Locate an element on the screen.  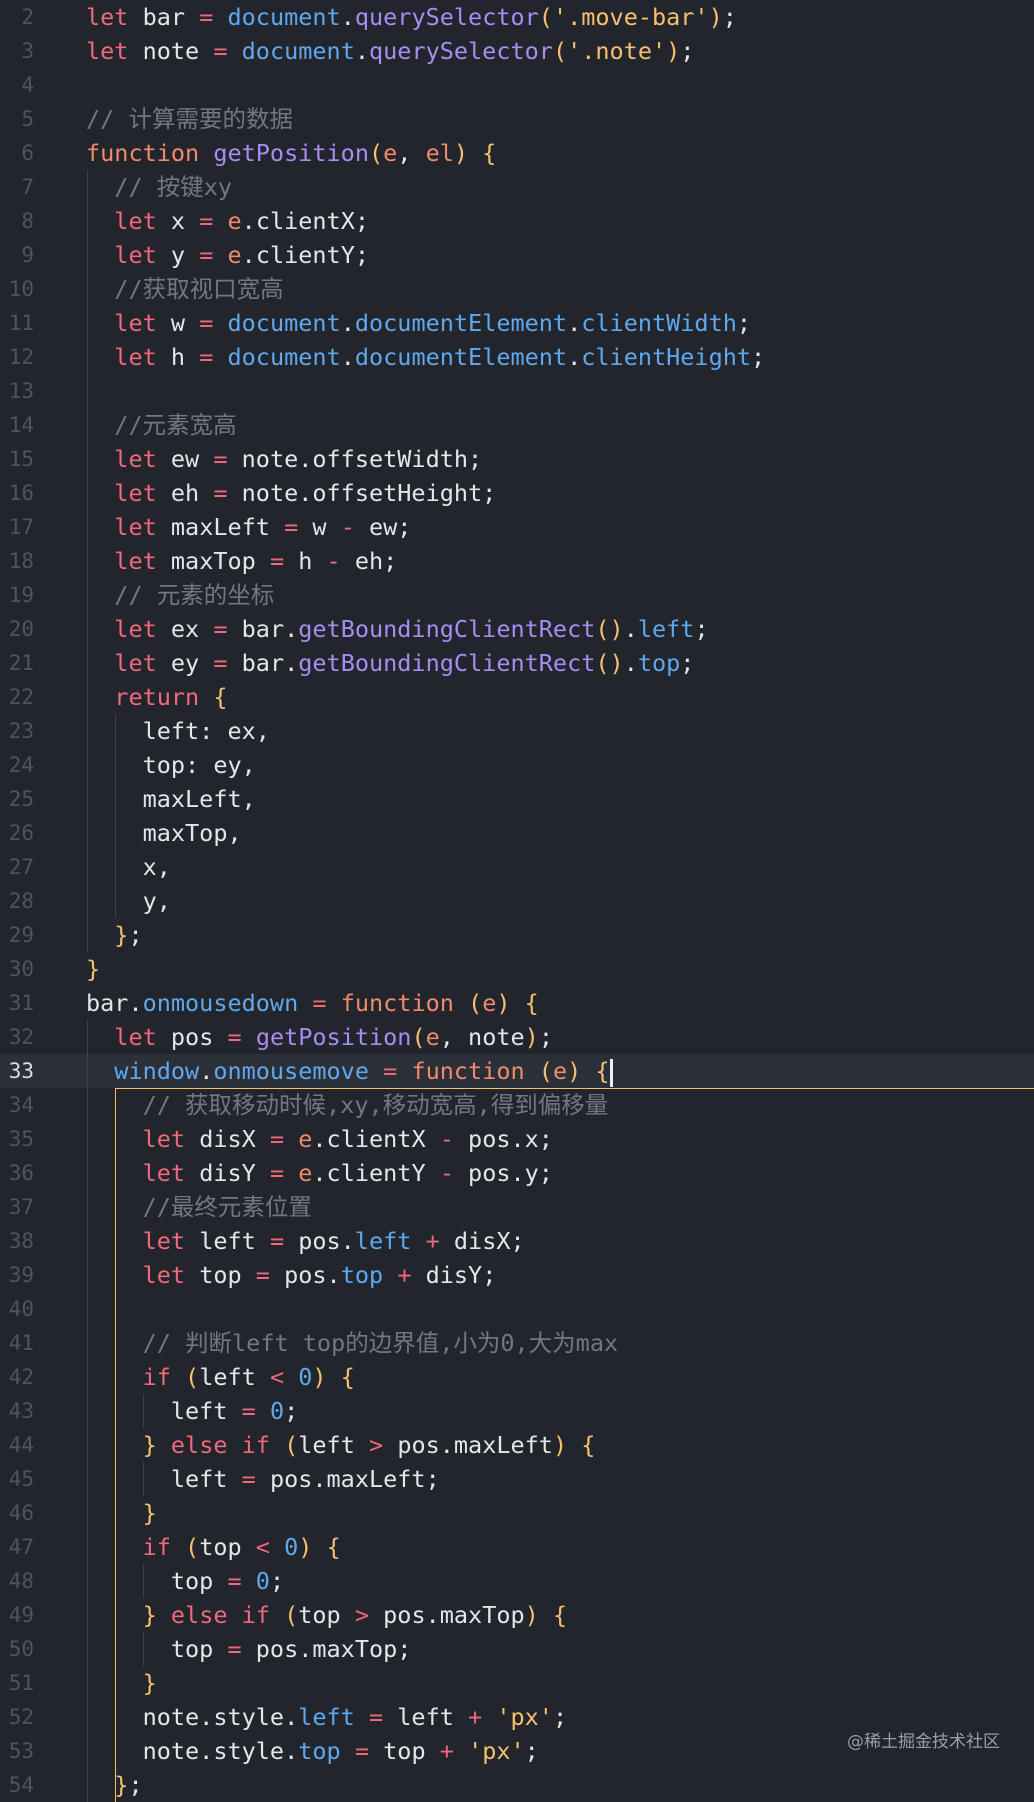
code-text: } else if (top > pos.maxTop) { is located at coordinates (327, 1615).